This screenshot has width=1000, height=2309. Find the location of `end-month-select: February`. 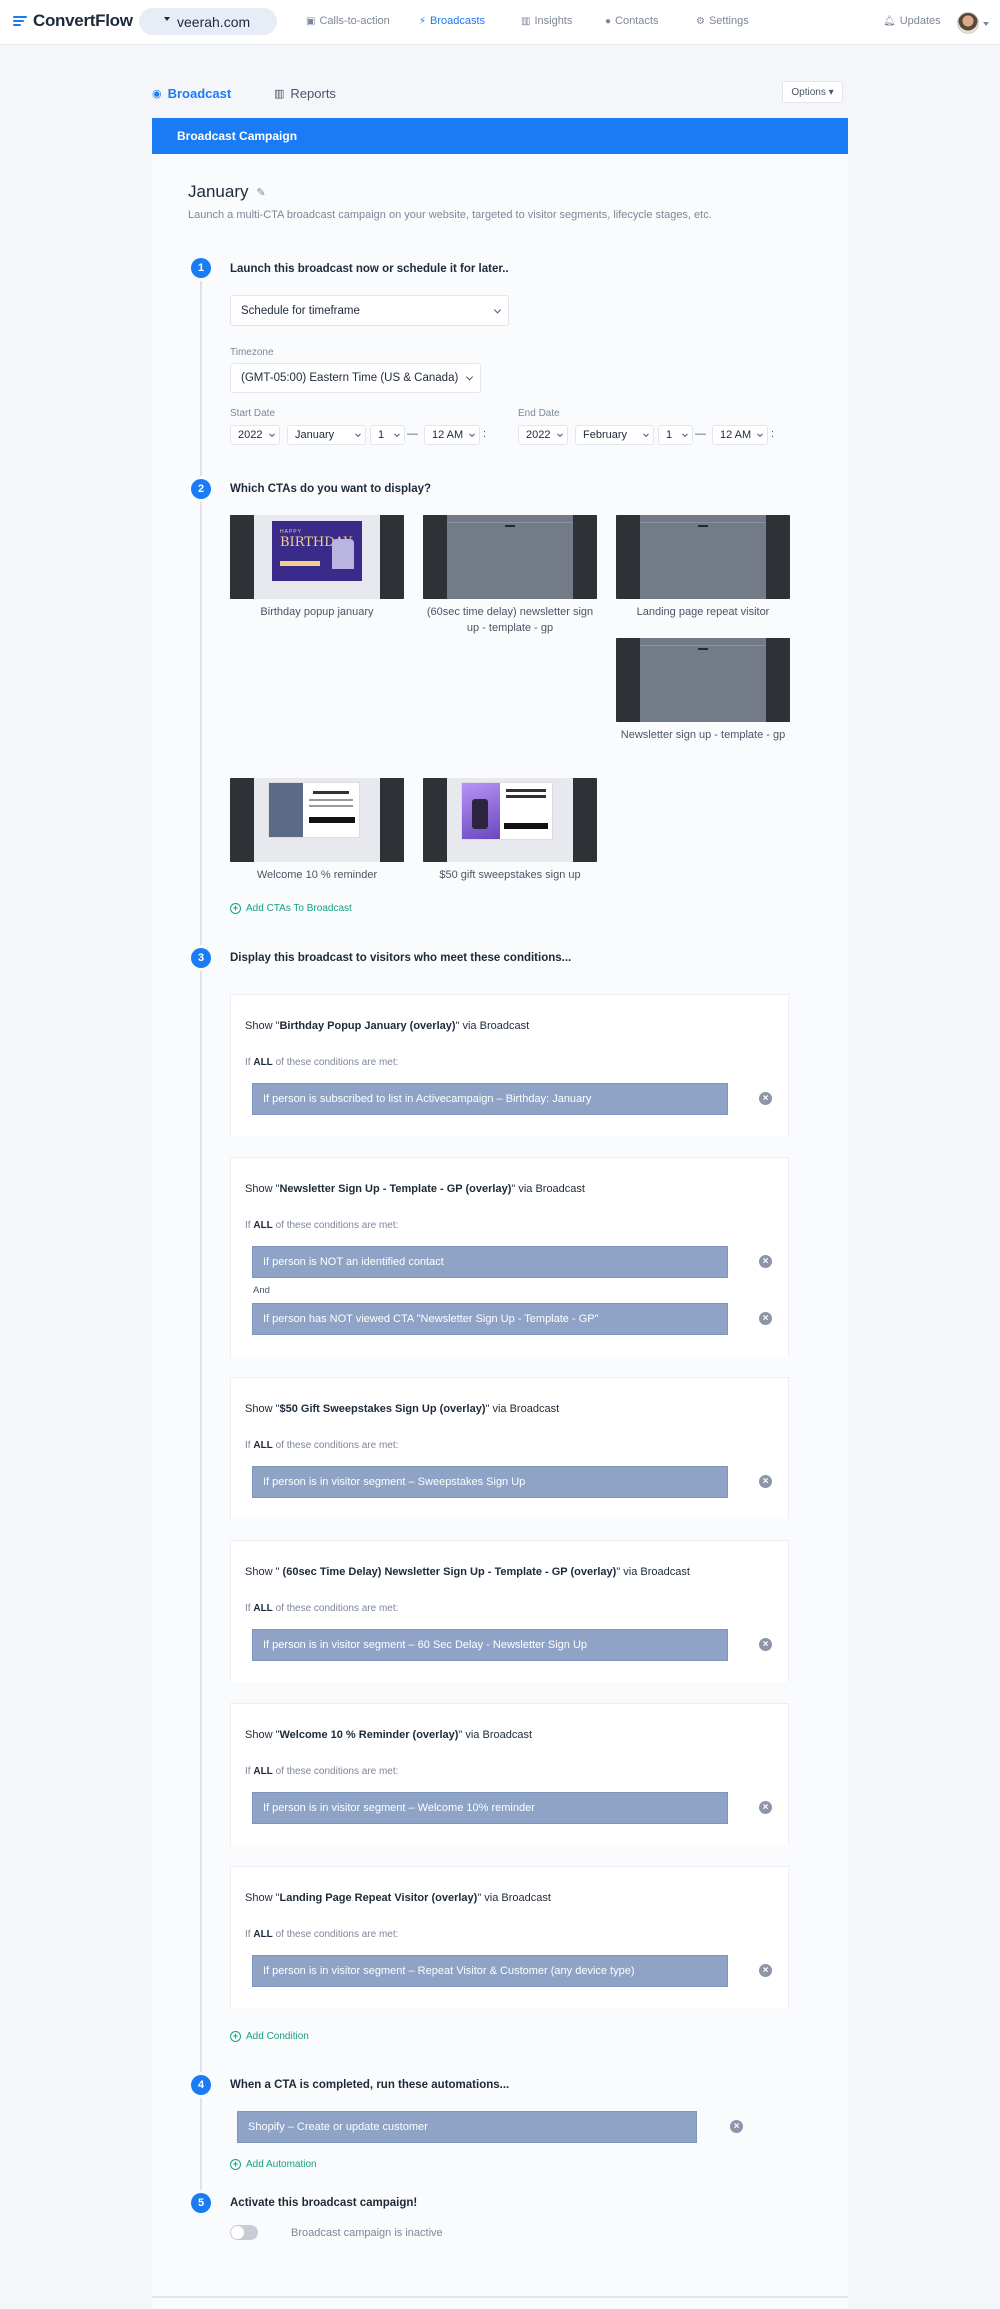

end-month-select: February is located at coordinates (614, 435).